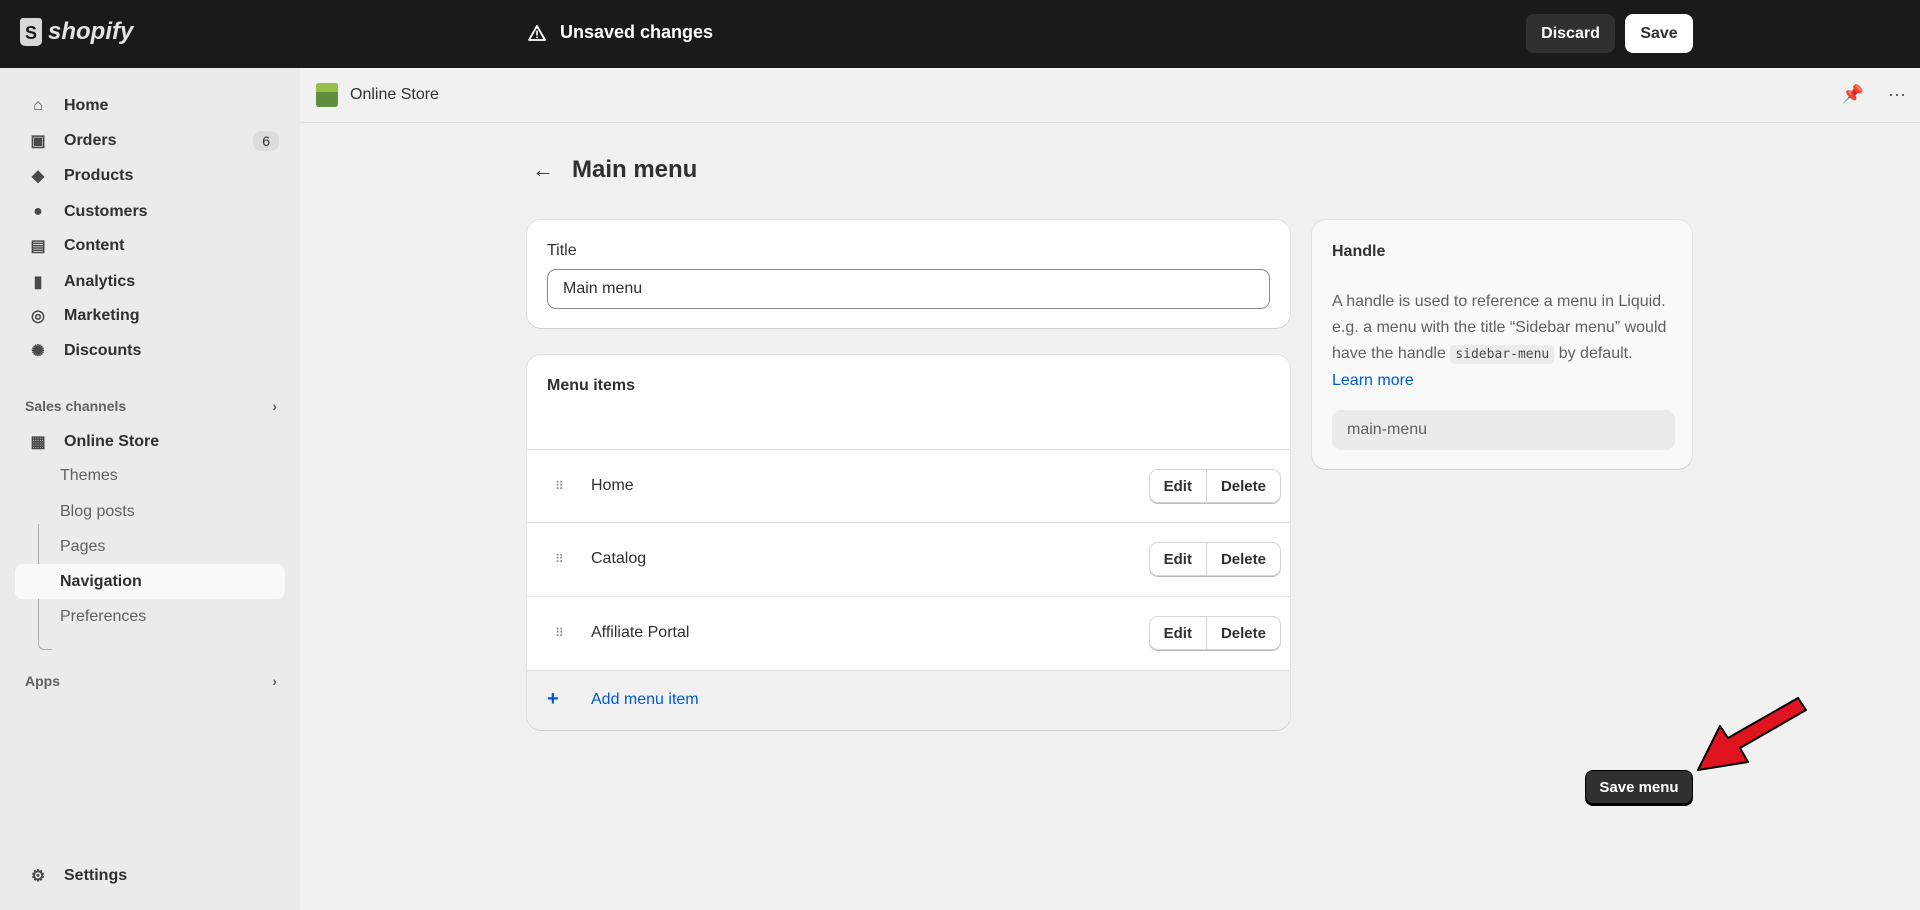  What do you see at coordinates (543, 170) in the screenshot?
I see `back-arrow-icon: ←` at bounding box center [543, 170].